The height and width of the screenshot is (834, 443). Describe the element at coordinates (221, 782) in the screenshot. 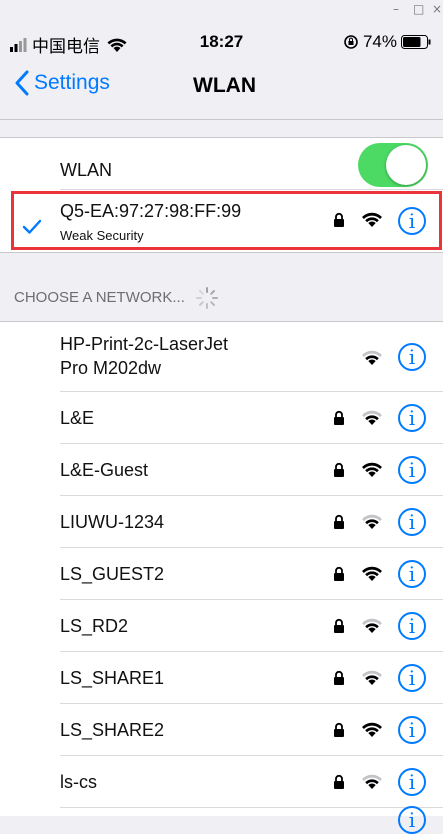

I see `network-row-ls-cs: ls-cs i` at that location.